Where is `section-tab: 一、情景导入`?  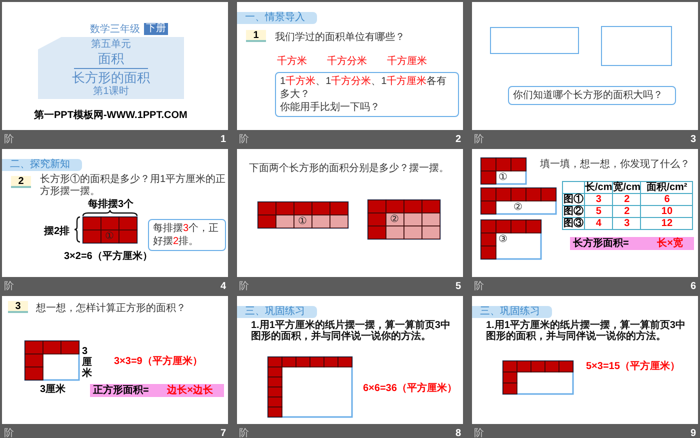
section-tab: 一、情景导入 is located at coordinates (277, 18).